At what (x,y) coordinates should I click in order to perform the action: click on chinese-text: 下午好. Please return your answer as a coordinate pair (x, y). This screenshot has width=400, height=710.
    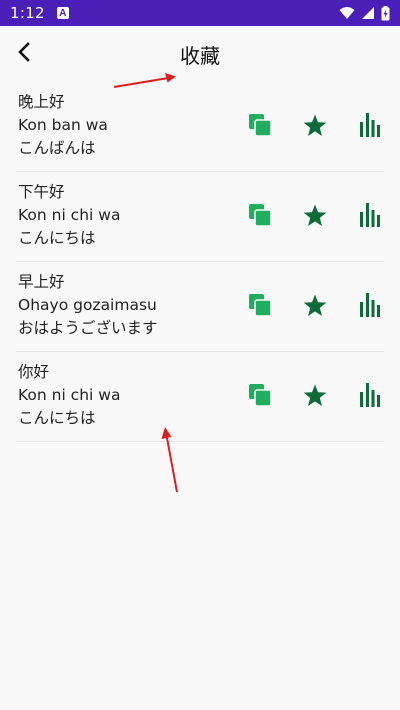
    Looking at the image, I should click on (41, 192).